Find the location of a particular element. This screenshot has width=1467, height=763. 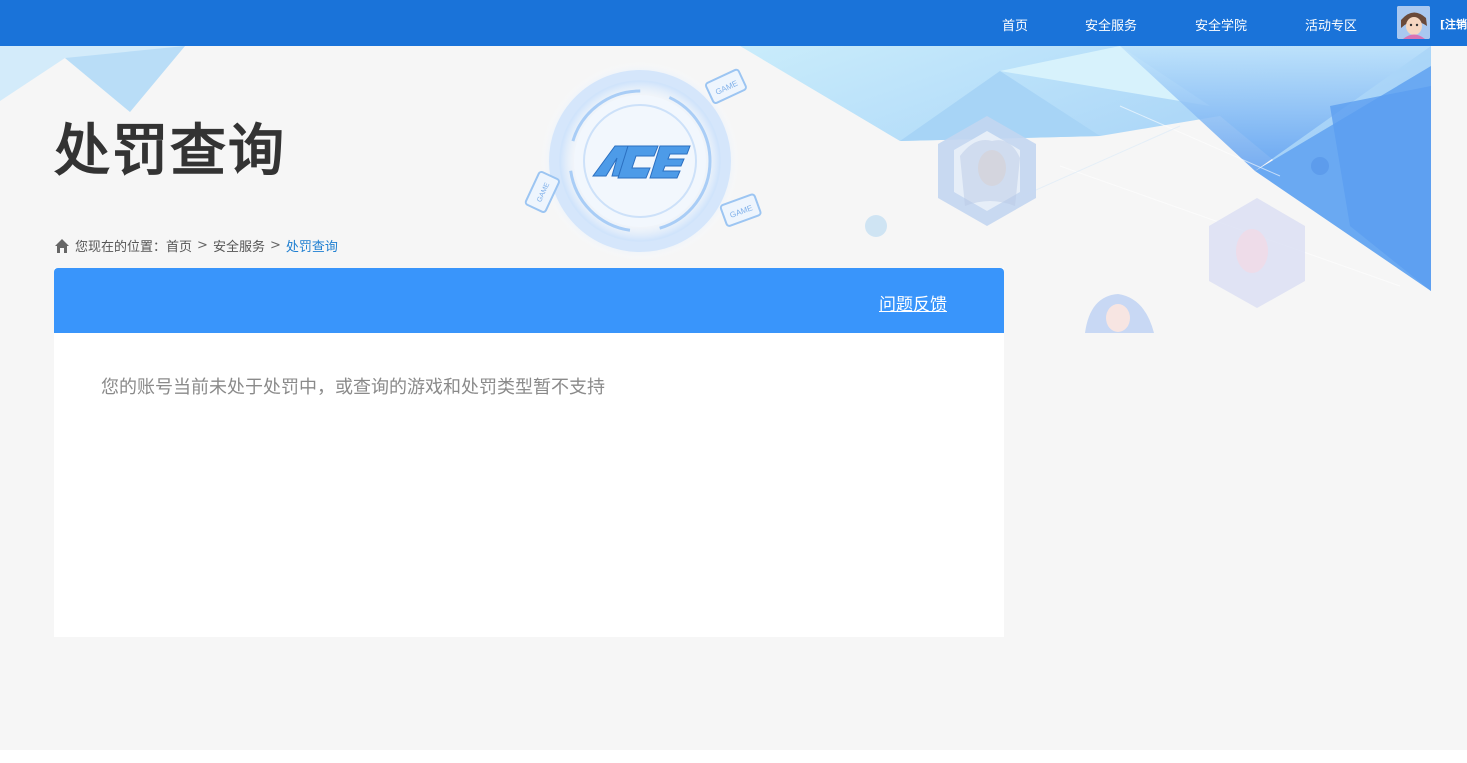

avatar-image is located at coordinates (1413, 22).